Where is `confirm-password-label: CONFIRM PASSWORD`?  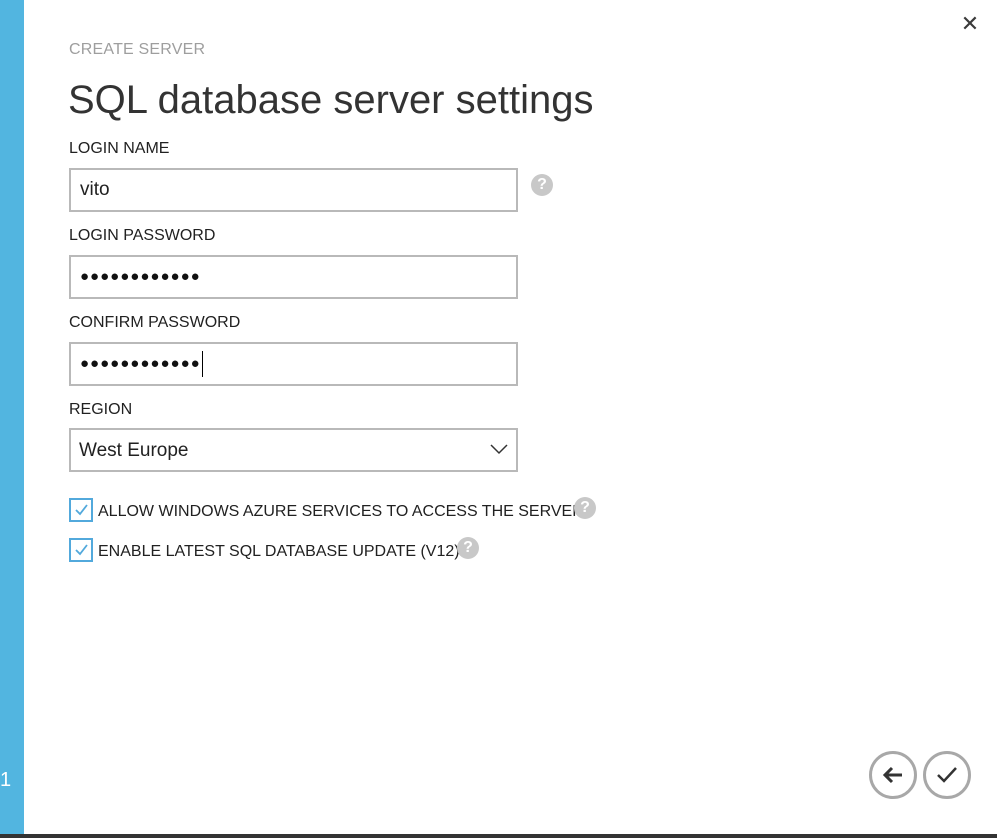 confirm-password-label: CONFIRM PASSWORD is located at coordinates (155, 322).